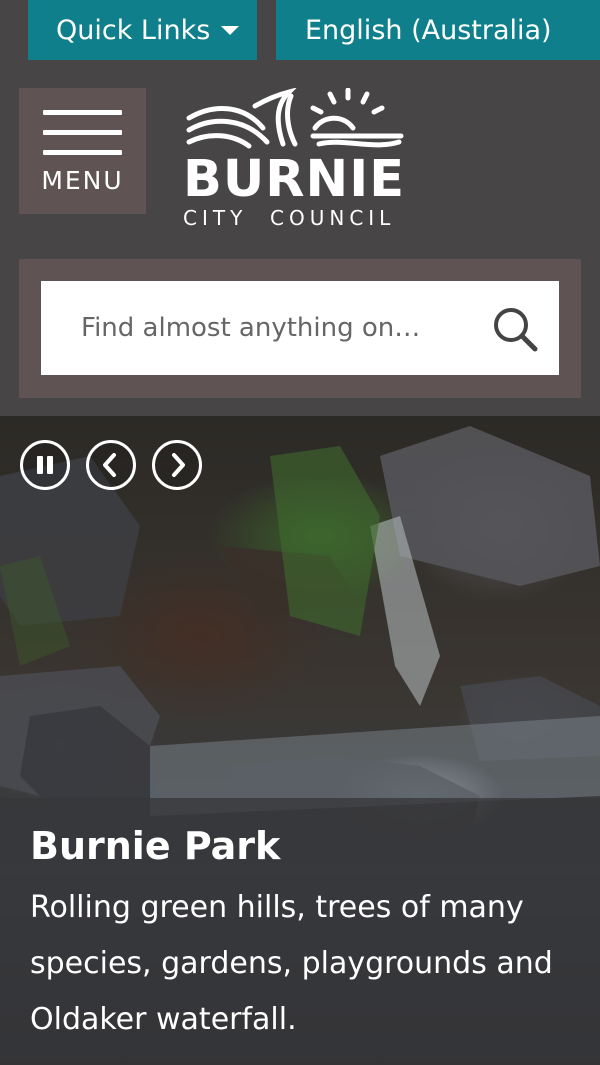 The image size is (600, 1065). I want to click on hamburger-icon, so click(82, 112).